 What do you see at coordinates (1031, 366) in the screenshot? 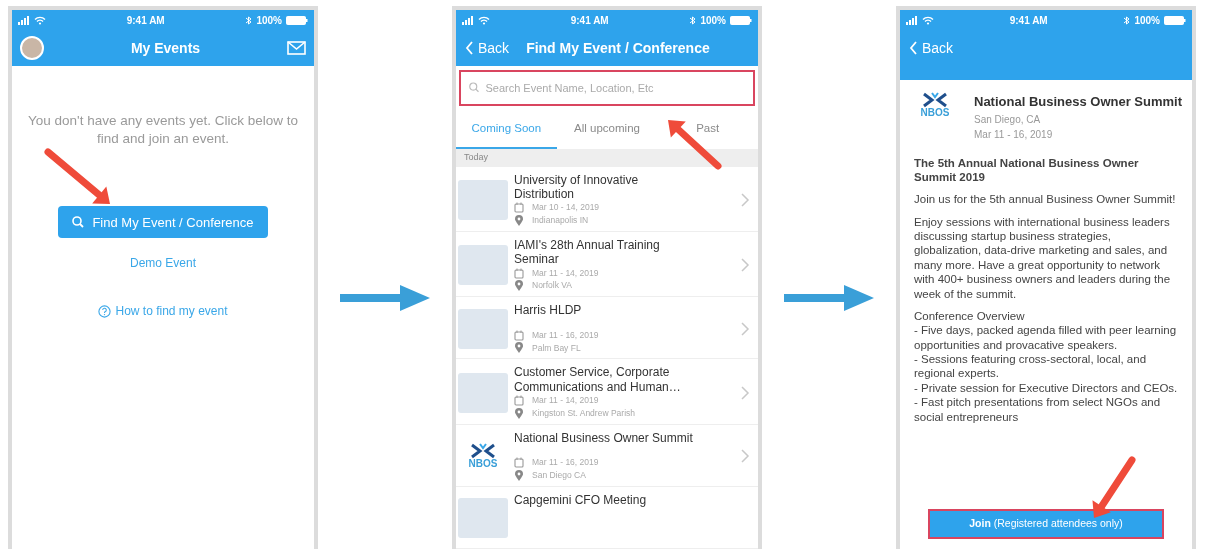
I see `overview-item: - Sessions featuring cross-sectoral, local, and regional experts.` at bounding box center [1031, 366].